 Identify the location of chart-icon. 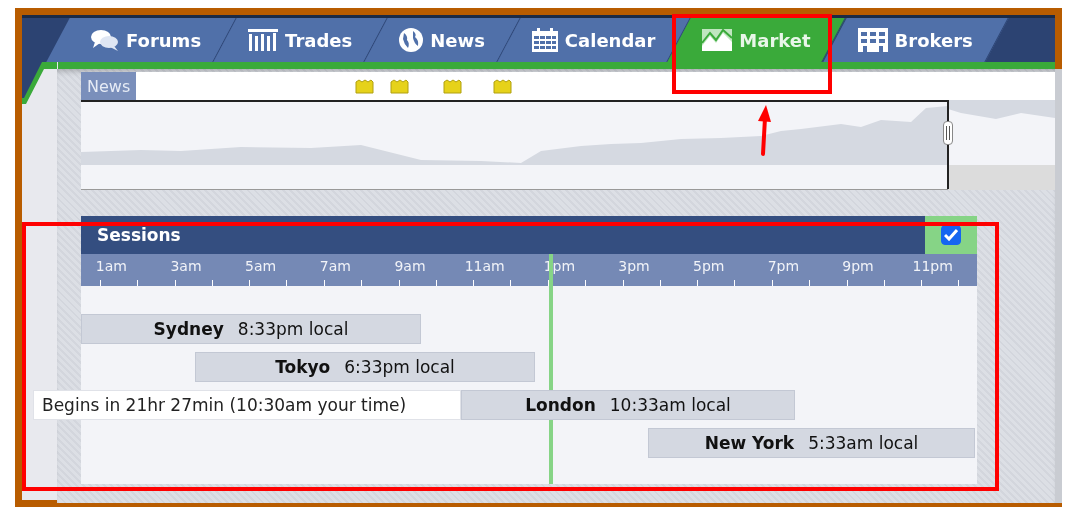
(717, 40).